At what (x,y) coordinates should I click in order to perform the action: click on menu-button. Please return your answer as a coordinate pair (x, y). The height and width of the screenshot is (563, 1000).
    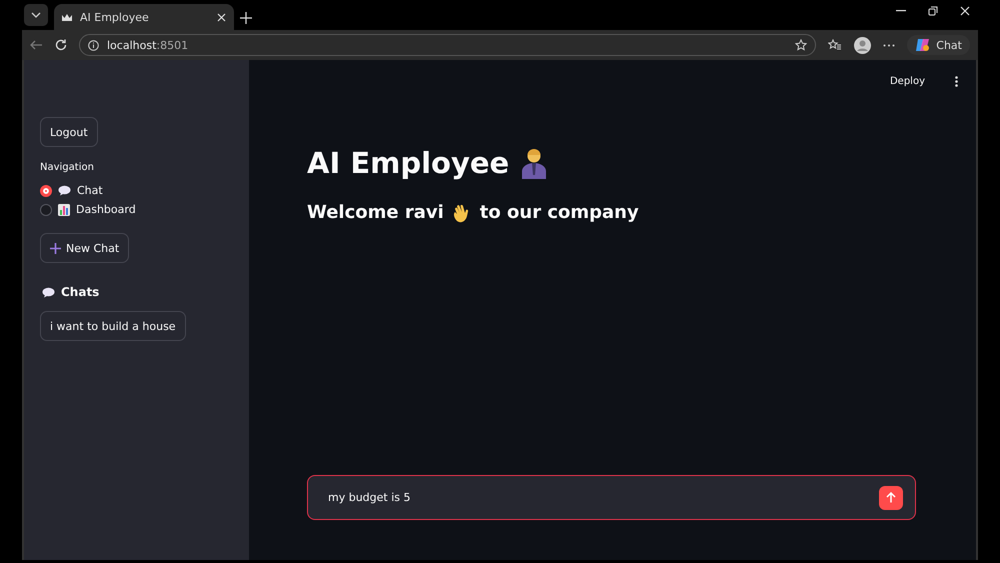
    Looking at the image, I should click on (956, 82).